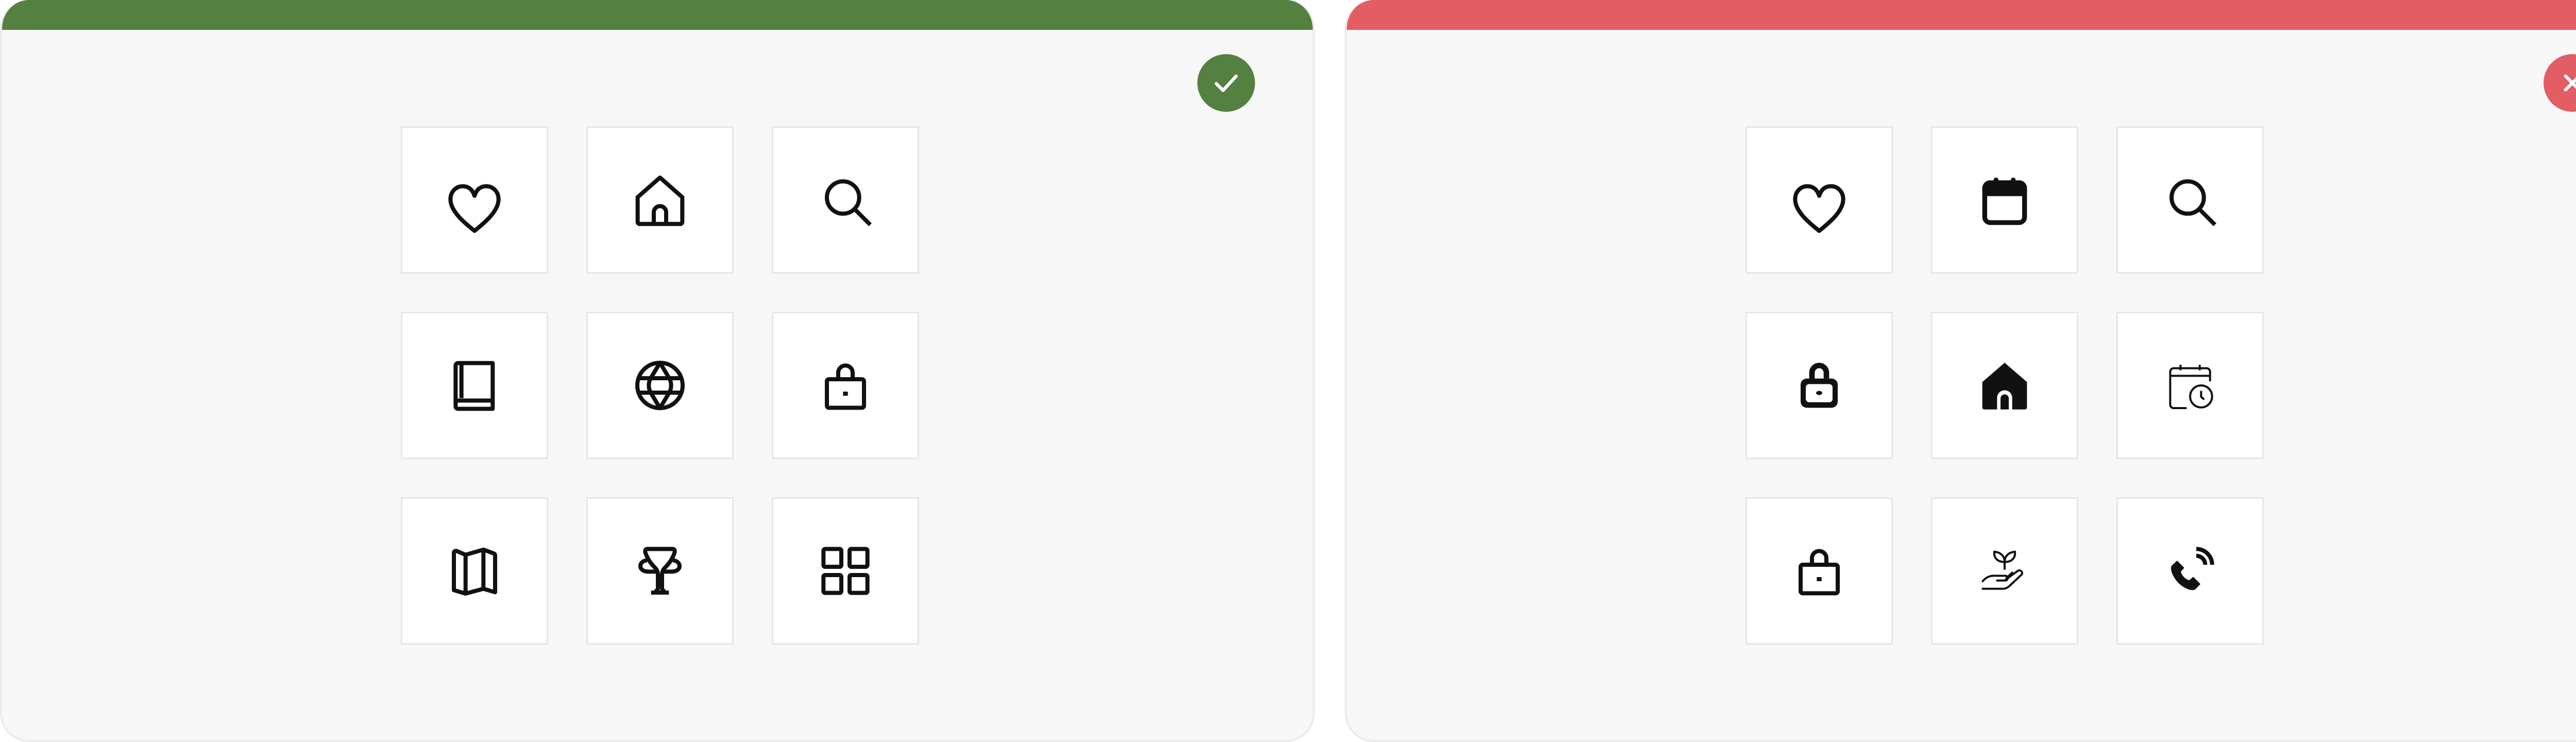 The image size is (2576, 742). I want to click on checkmark-icon, so click(1226, 83).